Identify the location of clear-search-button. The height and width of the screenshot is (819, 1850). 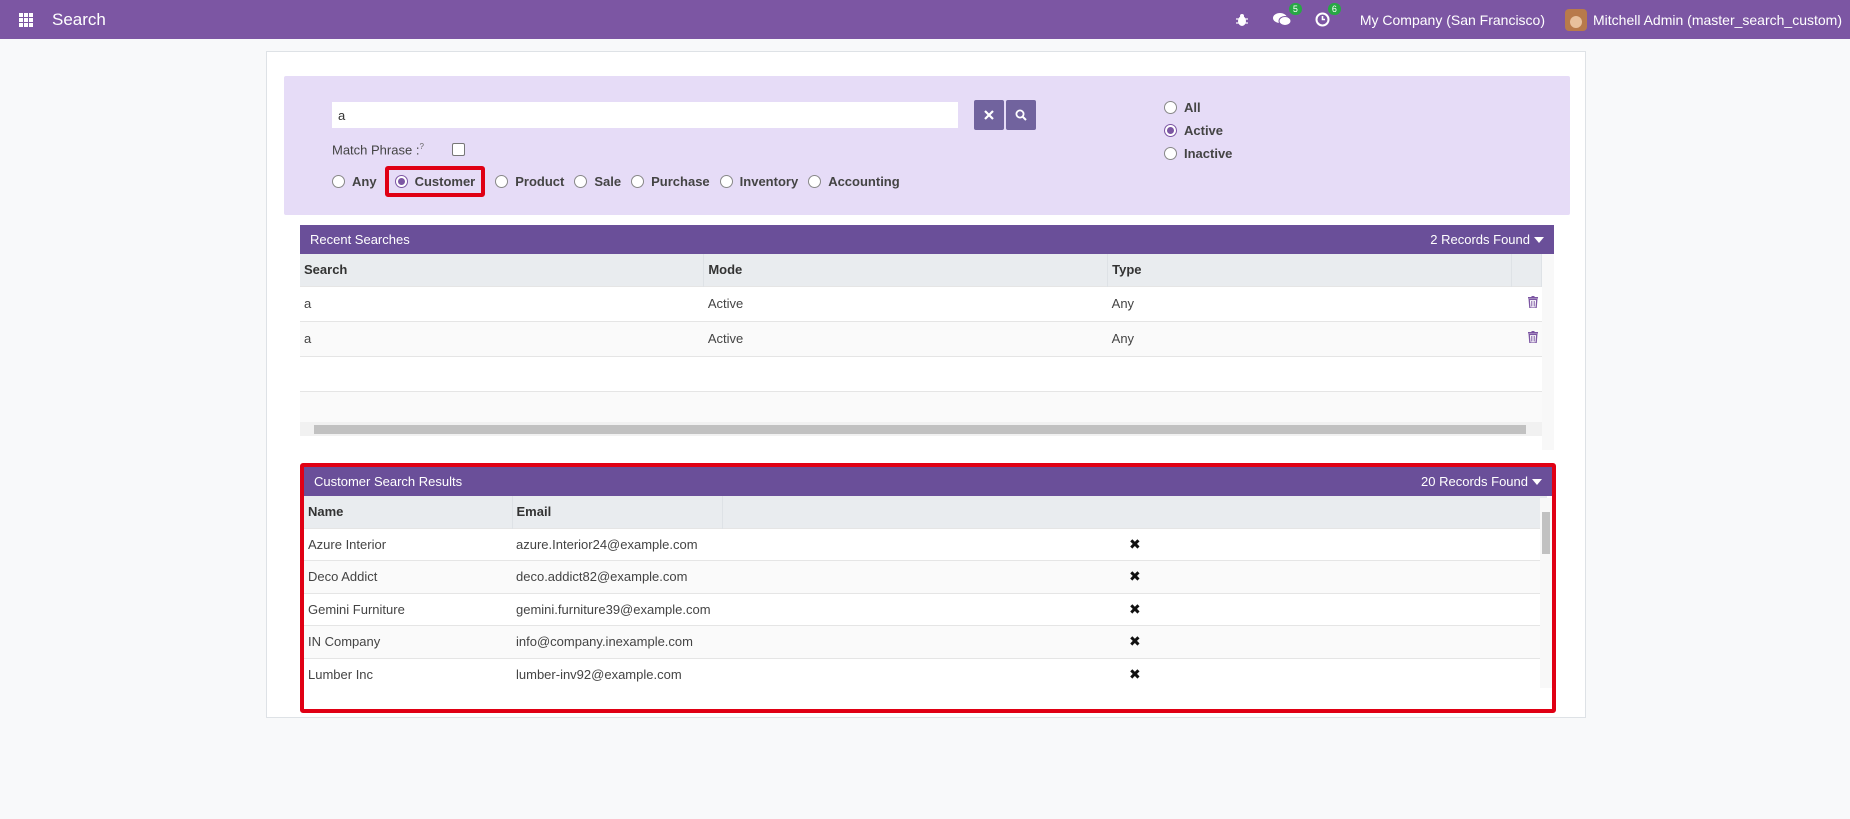
(989, 115).